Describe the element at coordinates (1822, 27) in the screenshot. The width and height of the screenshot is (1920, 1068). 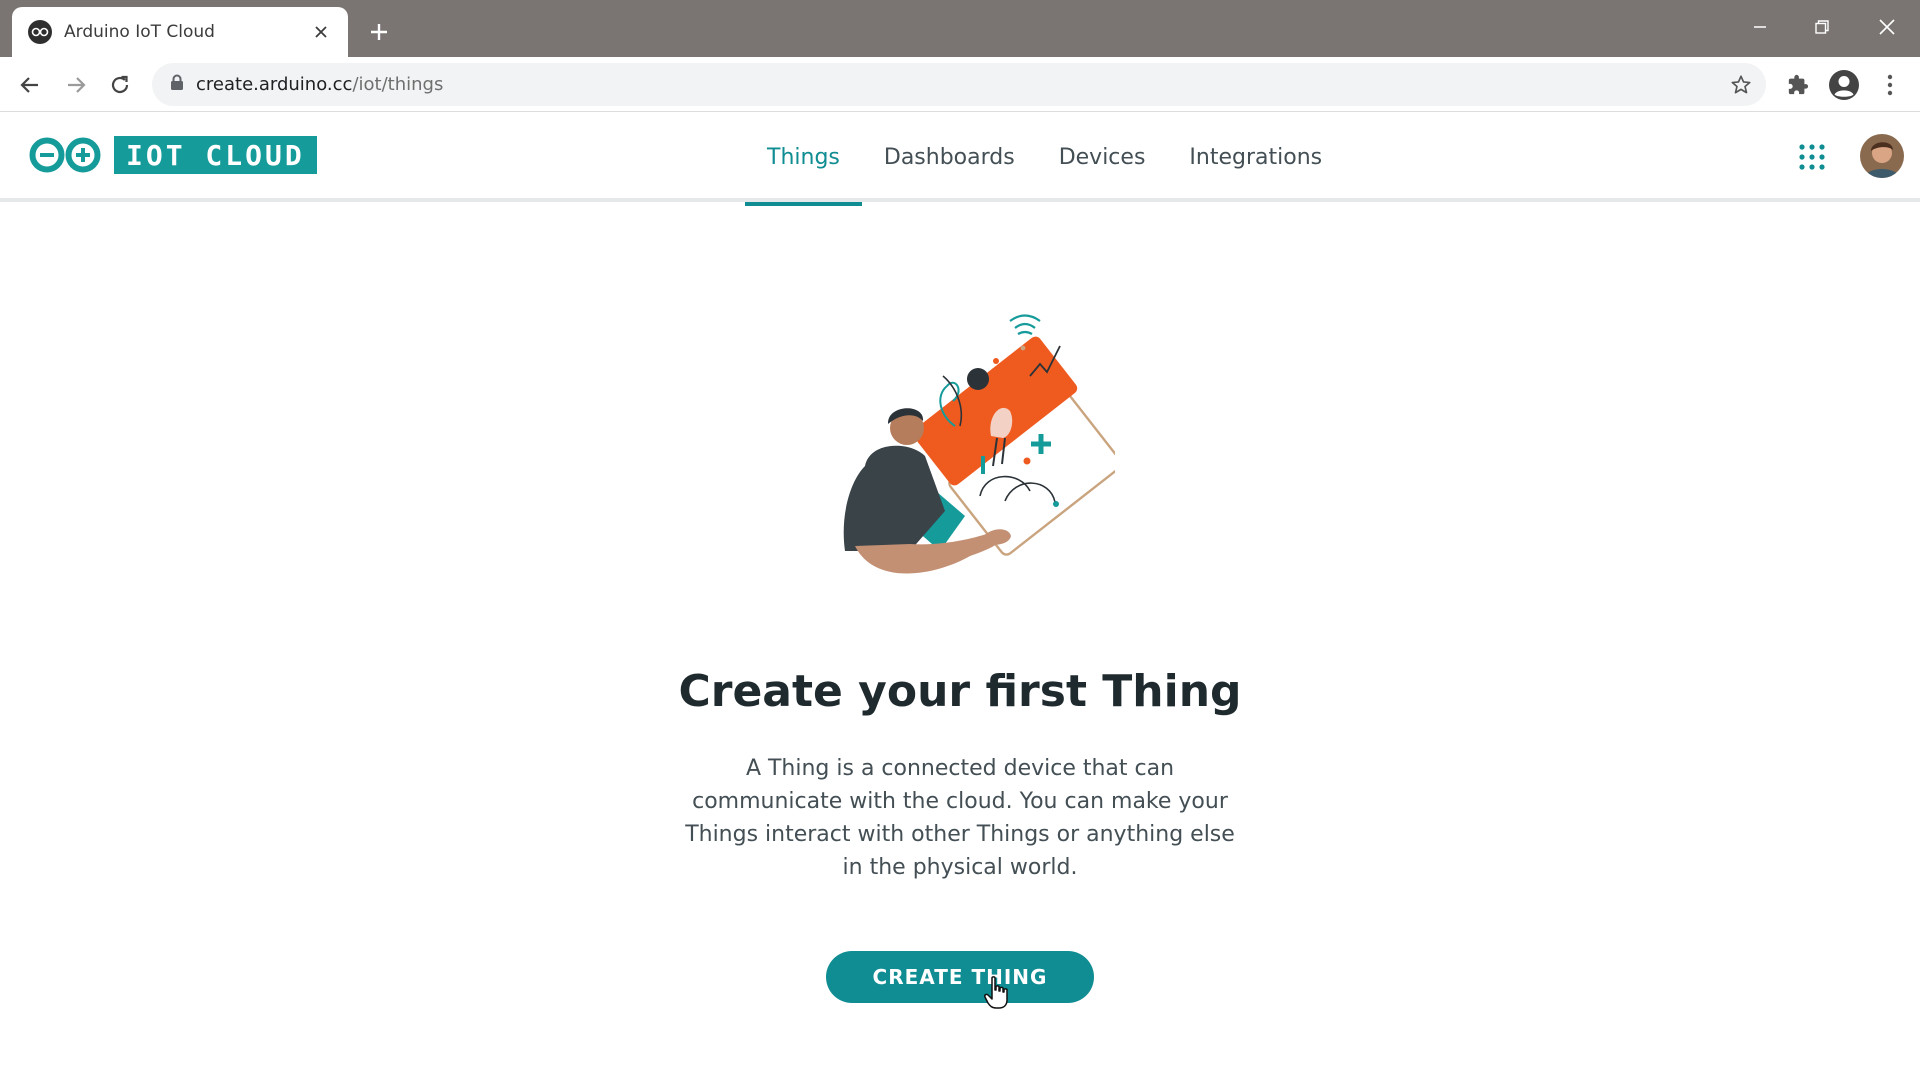
I see `restore-icon` at that location.